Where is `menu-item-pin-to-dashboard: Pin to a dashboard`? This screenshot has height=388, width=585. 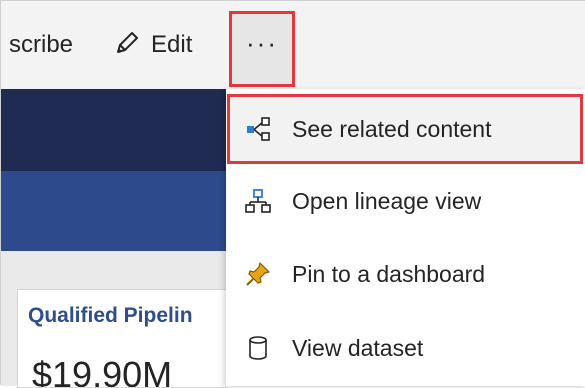
menu-item-pin-to-dashboard: Pin to a dashboard is located at coordinates (405, 274).